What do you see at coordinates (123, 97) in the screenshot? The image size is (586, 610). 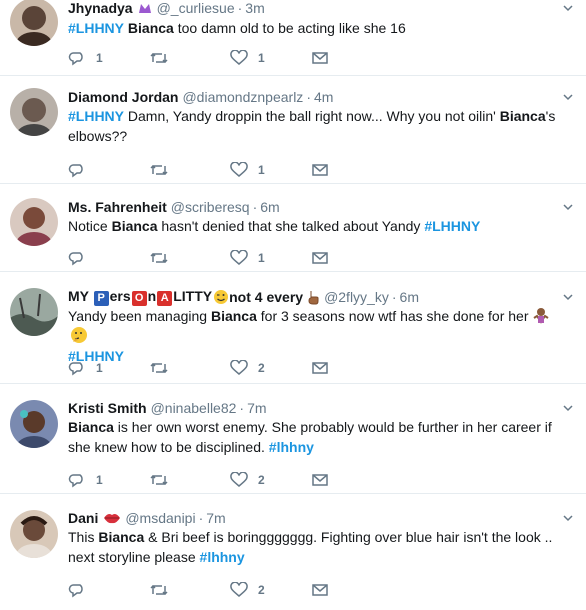 I see `display-name: Diamond Jordan` at bounding box center [123, 97].